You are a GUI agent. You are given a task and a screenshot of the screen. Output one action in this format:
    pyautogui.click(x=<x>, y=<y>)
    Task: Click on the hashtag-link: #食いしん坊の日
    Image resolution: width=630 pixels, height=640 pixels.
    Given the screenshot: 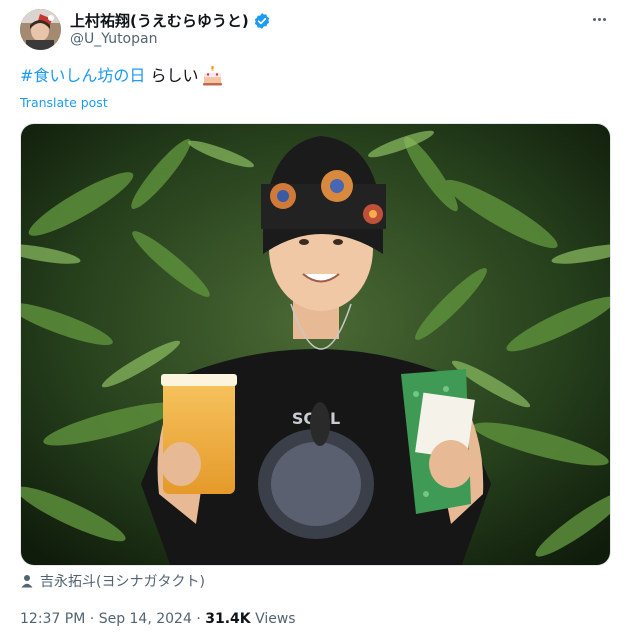 What is the action you would take?
    pyautogui.click(x=82, y=76)
    